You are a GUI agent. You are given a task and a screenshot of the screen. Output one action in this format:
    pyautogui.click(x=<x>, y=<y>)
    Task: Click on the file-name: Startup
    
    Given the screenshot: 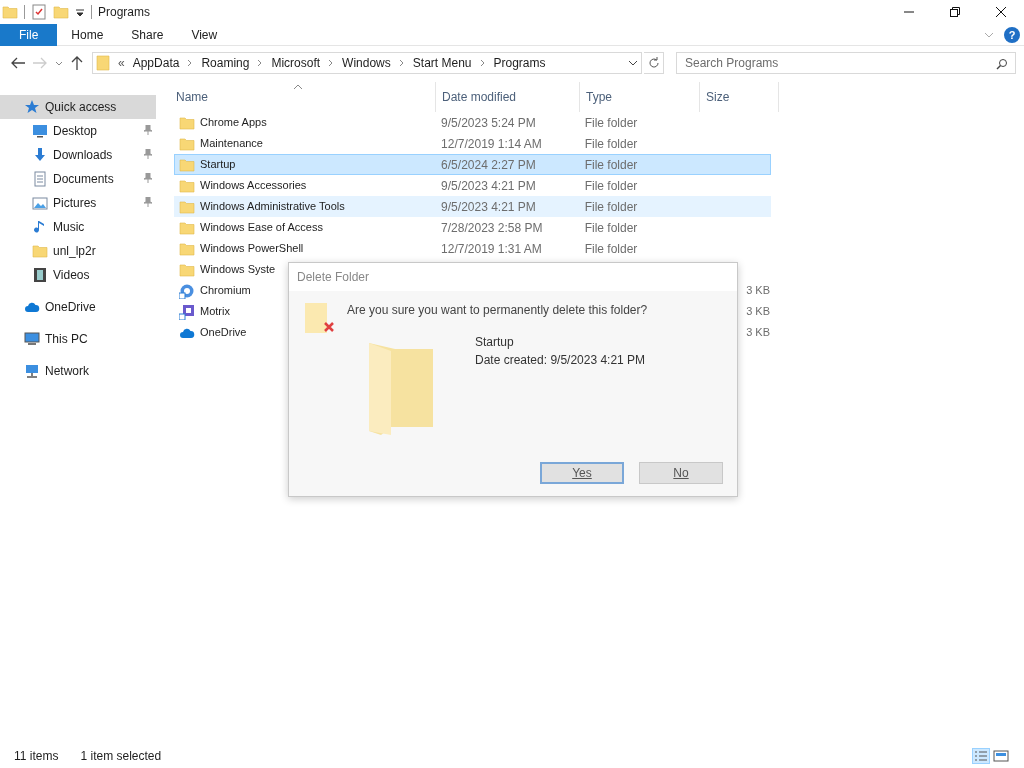 What is the action you would take?
    pyautogui.click(x=218, y=165)
    